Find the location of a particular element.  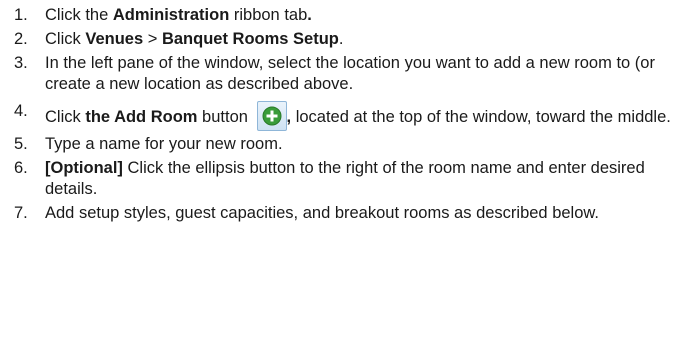

add-room-plus-icon is located at coordinates (271, 116).